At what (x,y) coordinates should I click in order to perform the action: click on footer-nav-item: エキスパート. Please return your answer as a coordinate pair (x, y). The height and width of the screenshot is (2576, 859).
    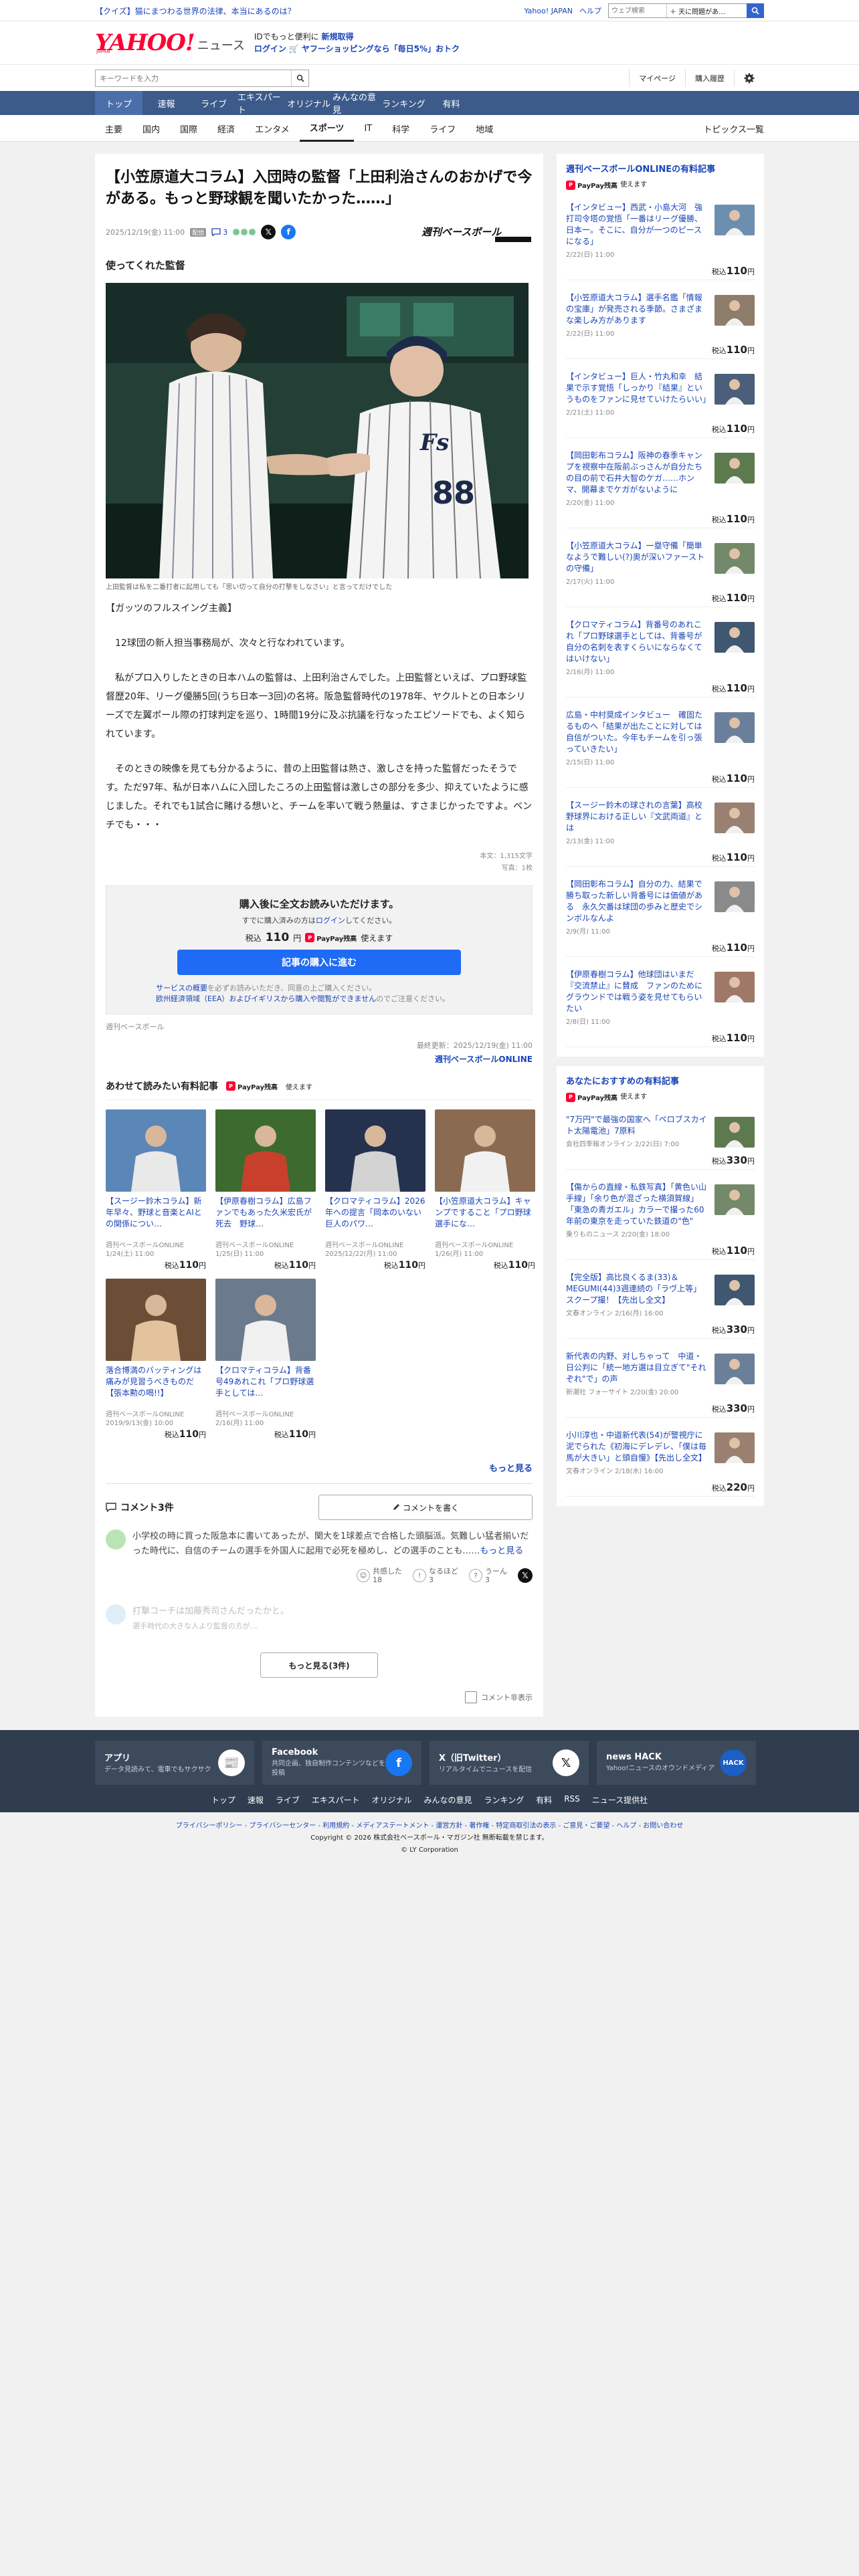
    Looking at the image, I should click on (336, 1800).